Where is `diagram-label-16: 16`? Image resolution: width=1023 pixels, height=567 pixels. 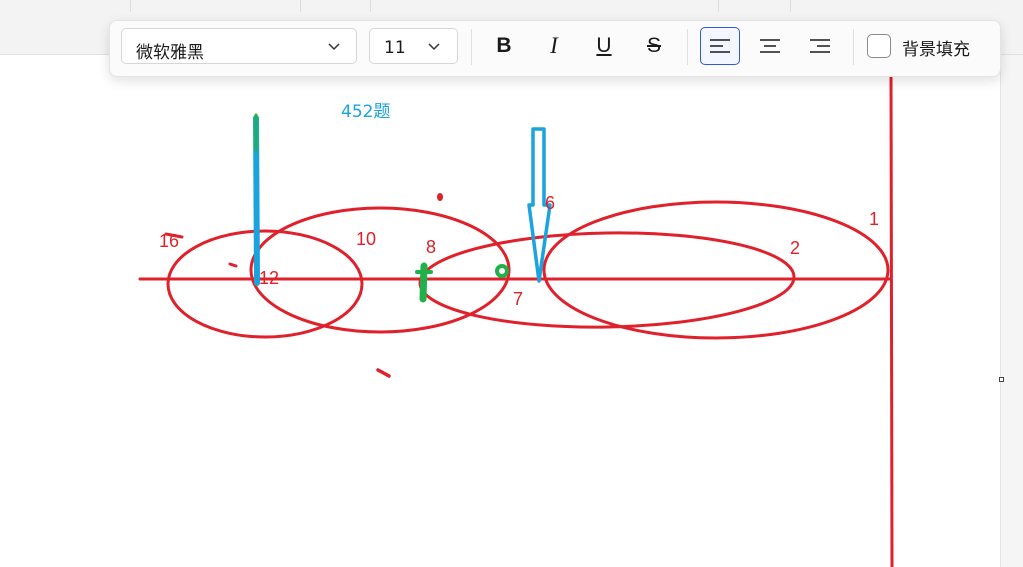 diagram-label-16: 16 is located at coordinates (169, 241).